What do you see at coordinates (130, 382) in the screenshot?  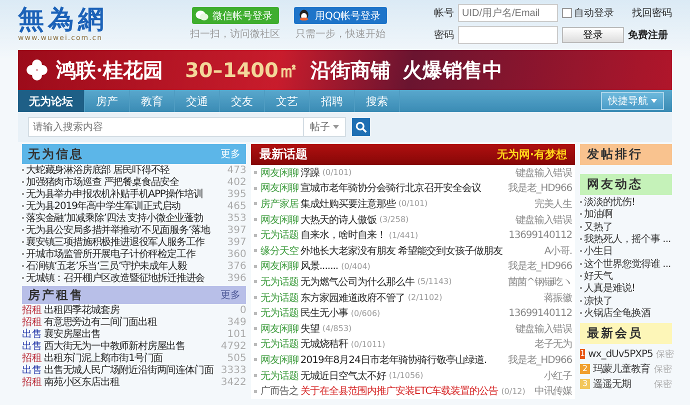 I see `listing-link: 南苑小区东店出租` at bounding box center [130, 382].